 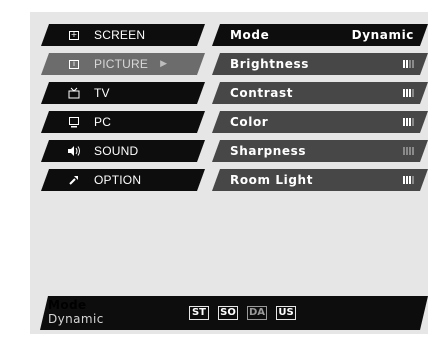 What do you see at coordinates (163, 64) in the screenshot?
I see `chevron-right-icon: ▶` at bounding box center [163, 64].